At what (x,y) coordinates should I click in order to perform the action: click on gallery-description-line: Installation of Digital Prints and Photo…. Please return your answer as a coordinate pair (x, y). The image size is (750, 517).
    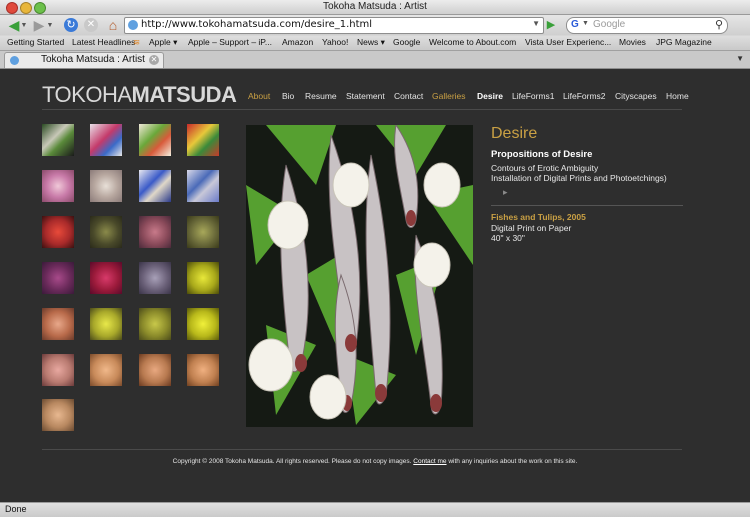
    Looking at the image, I should click on (579, 178).